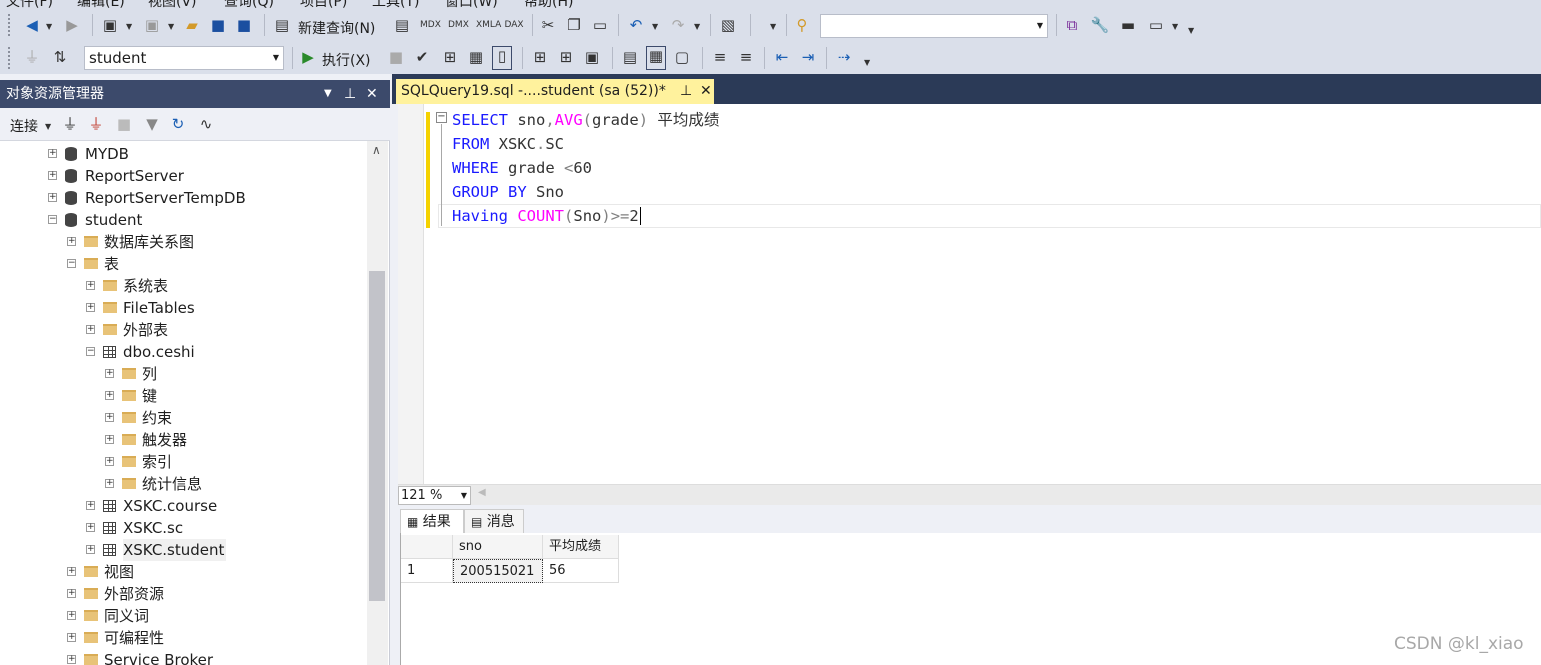 This screenshot has height=665, width=1541. I want to click on filter-icon: ▼, so click(152, 124).